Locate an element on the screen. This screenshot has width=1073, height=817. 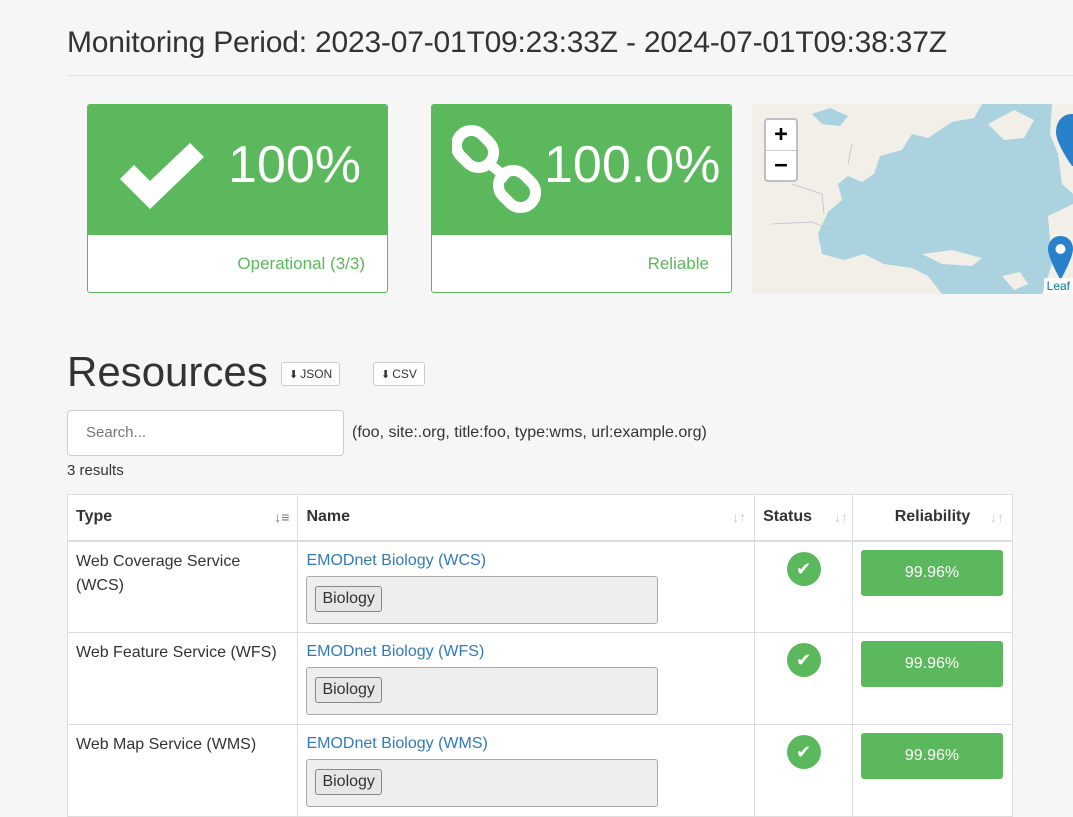
check-icon is located at coordinates (162, 176).